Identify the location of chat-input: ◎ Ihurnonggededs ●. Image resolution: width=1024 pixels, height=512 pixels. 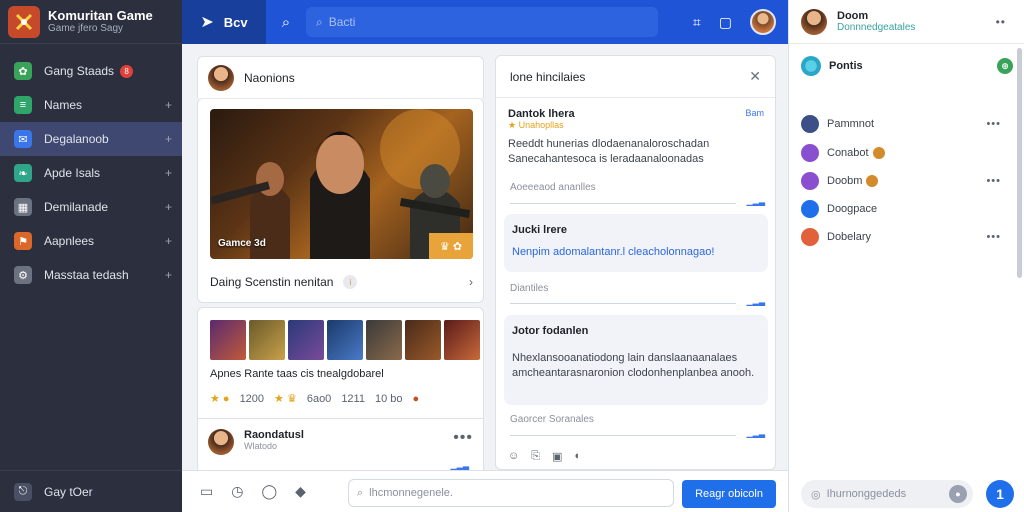
(887, 494).